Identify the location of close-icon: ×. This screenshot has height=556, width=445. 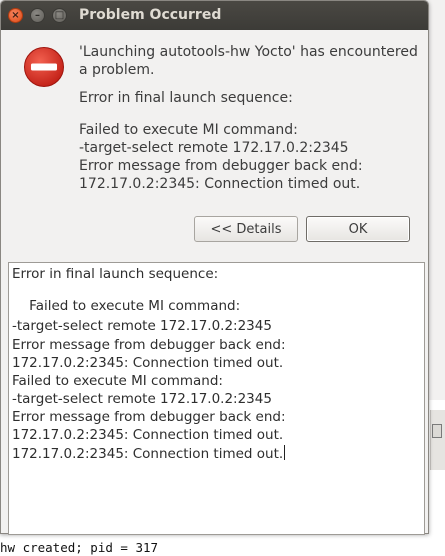
(15, 15).